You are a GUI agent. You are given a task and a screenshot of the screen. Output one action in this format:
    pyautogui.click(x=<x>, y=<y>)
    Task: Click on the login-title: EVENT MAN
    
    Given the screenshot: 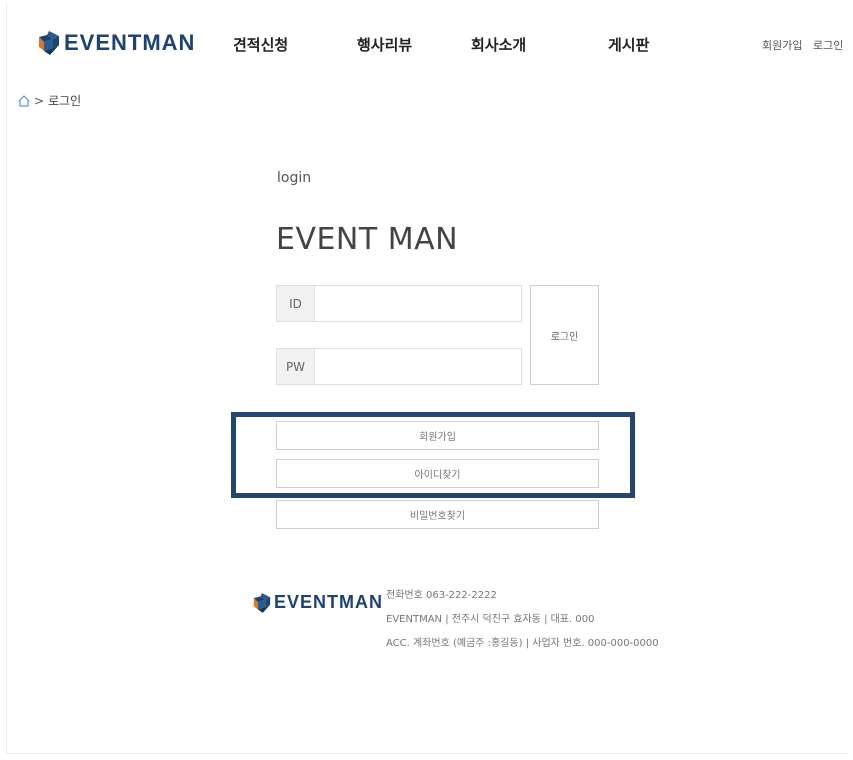 What is the action you would take?
    pyautogui.click(x=367, y=239)
    